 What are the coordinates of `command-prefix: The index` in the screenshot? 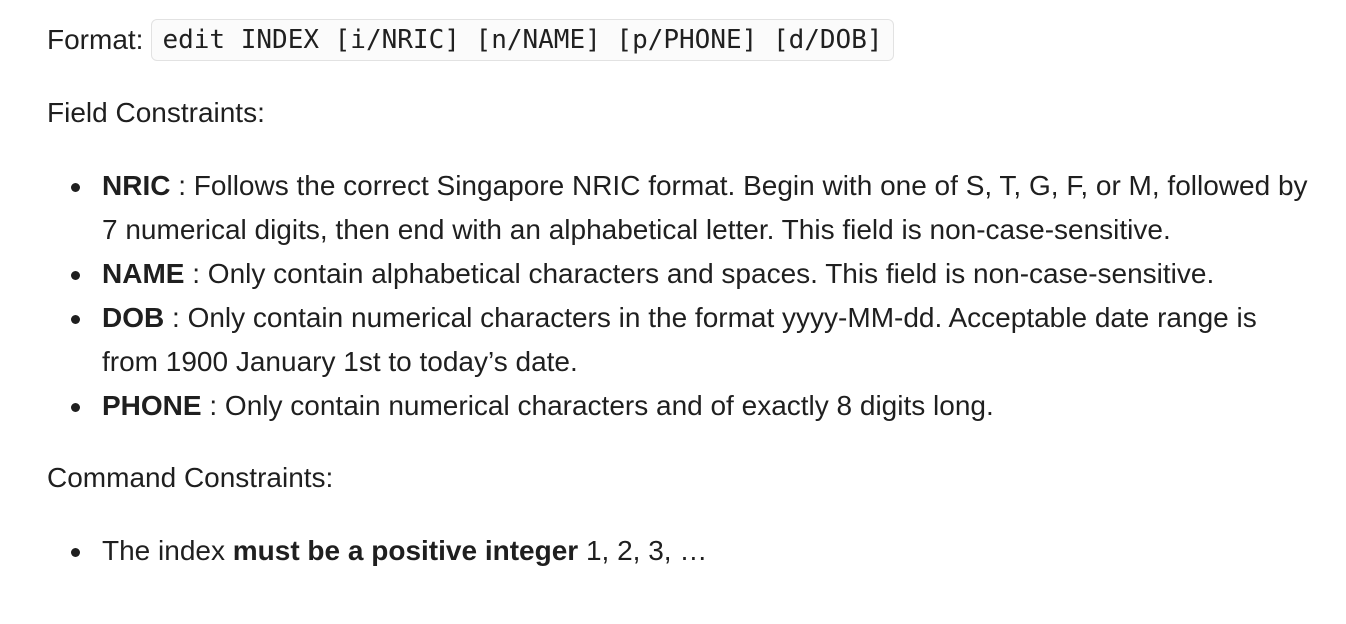 It's located at (167, 550).